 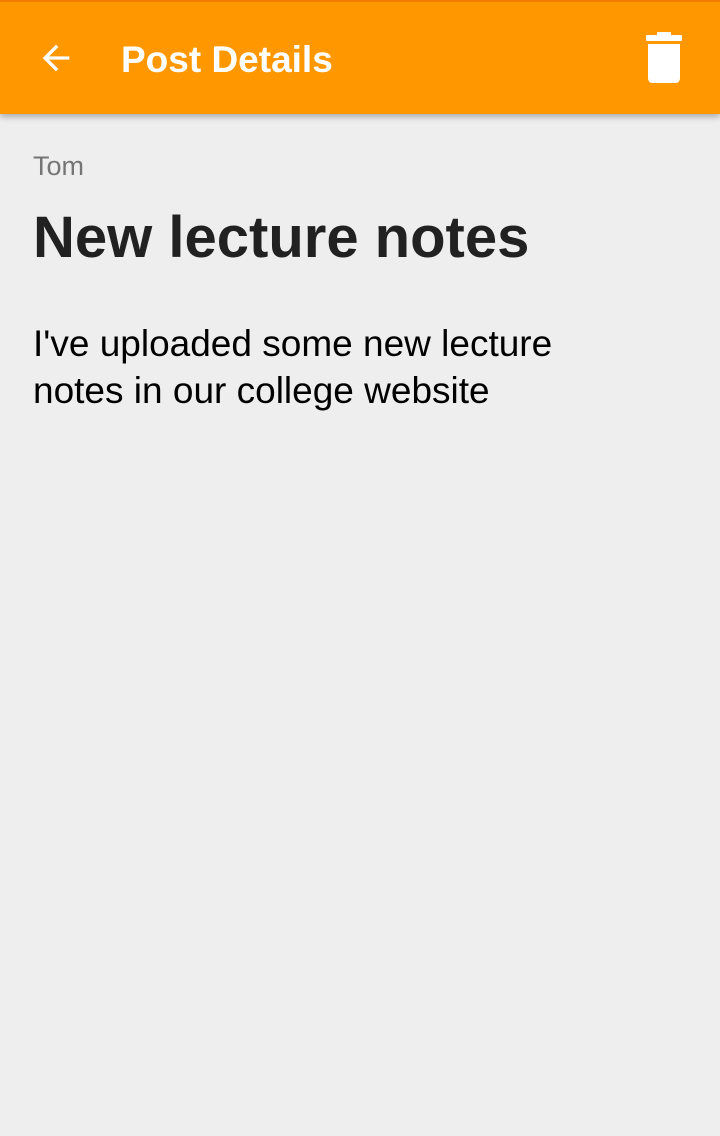 I want to click on post-author: Tom, so click(x=59, y=166).